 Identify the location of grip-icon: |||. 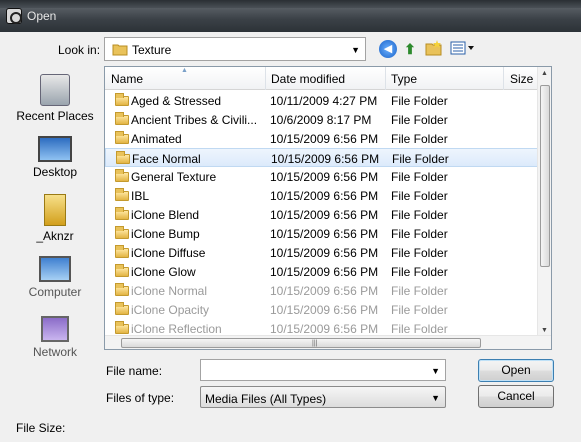
(315, 343).